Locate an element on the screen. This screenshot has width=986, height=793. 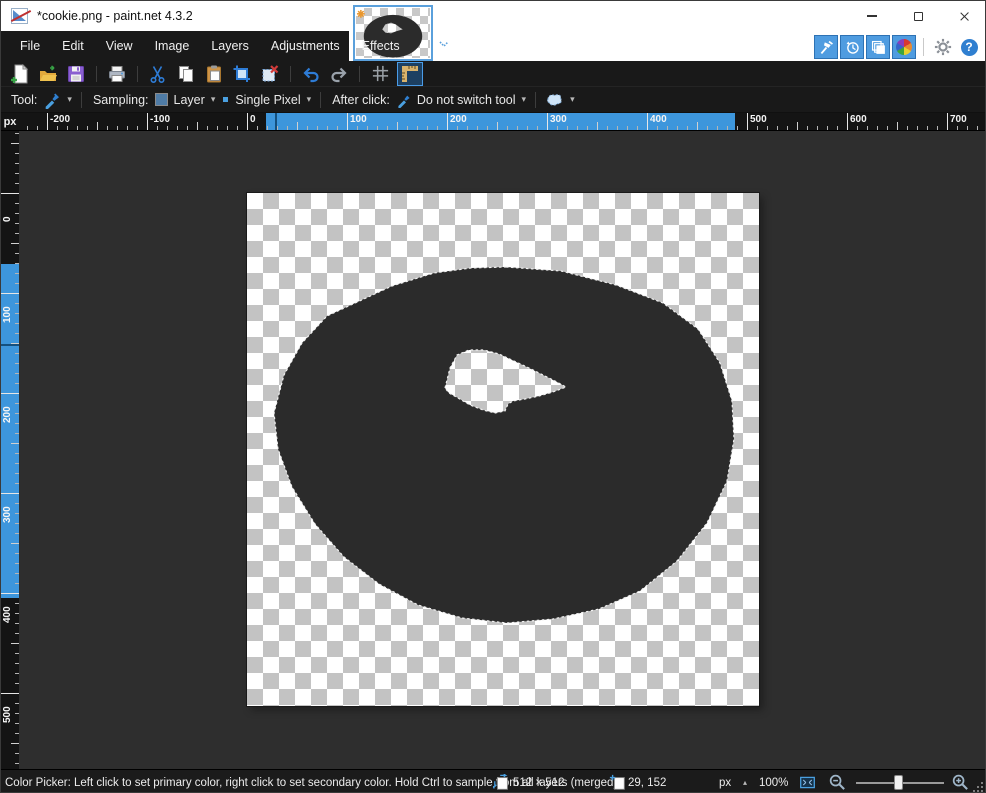
selection-clipping-icon is located at coordinates (554, 99).